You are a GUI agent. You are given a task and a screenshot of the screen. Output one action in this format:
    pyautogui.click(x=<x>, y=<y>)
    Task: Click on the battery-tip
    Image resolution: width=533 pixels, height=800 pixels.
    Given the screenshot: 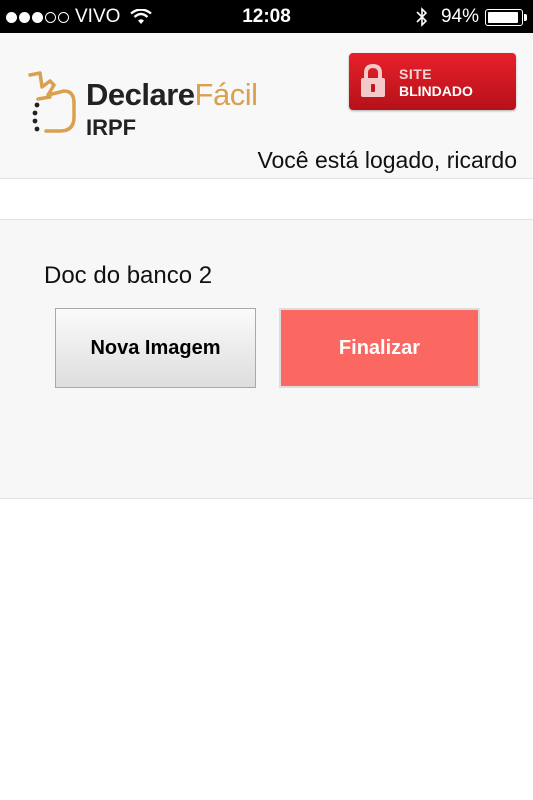 What is the action you would take?
    pyautogui.click(x=525, y=17)
    